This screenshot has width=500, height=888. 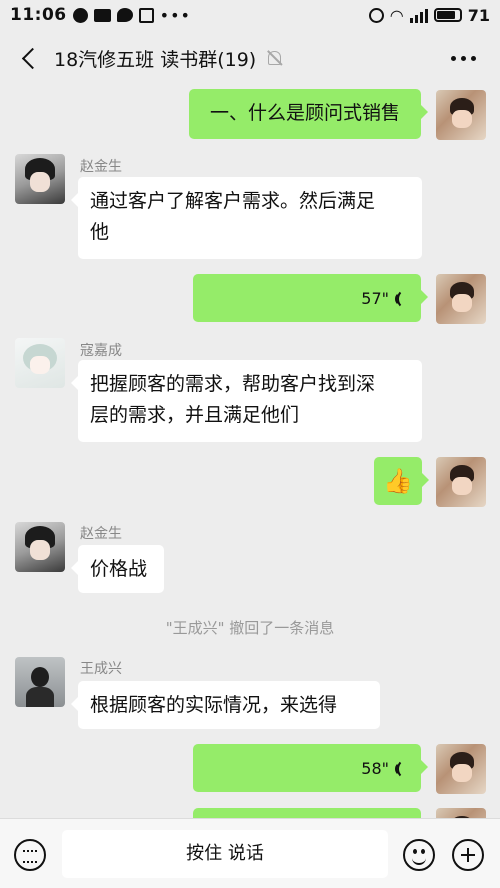 What do you see at coordinates (304, 113) in the screenshot?
I see `message-text: 一、什么是顾问式销售` at bounding box center [304, 113].